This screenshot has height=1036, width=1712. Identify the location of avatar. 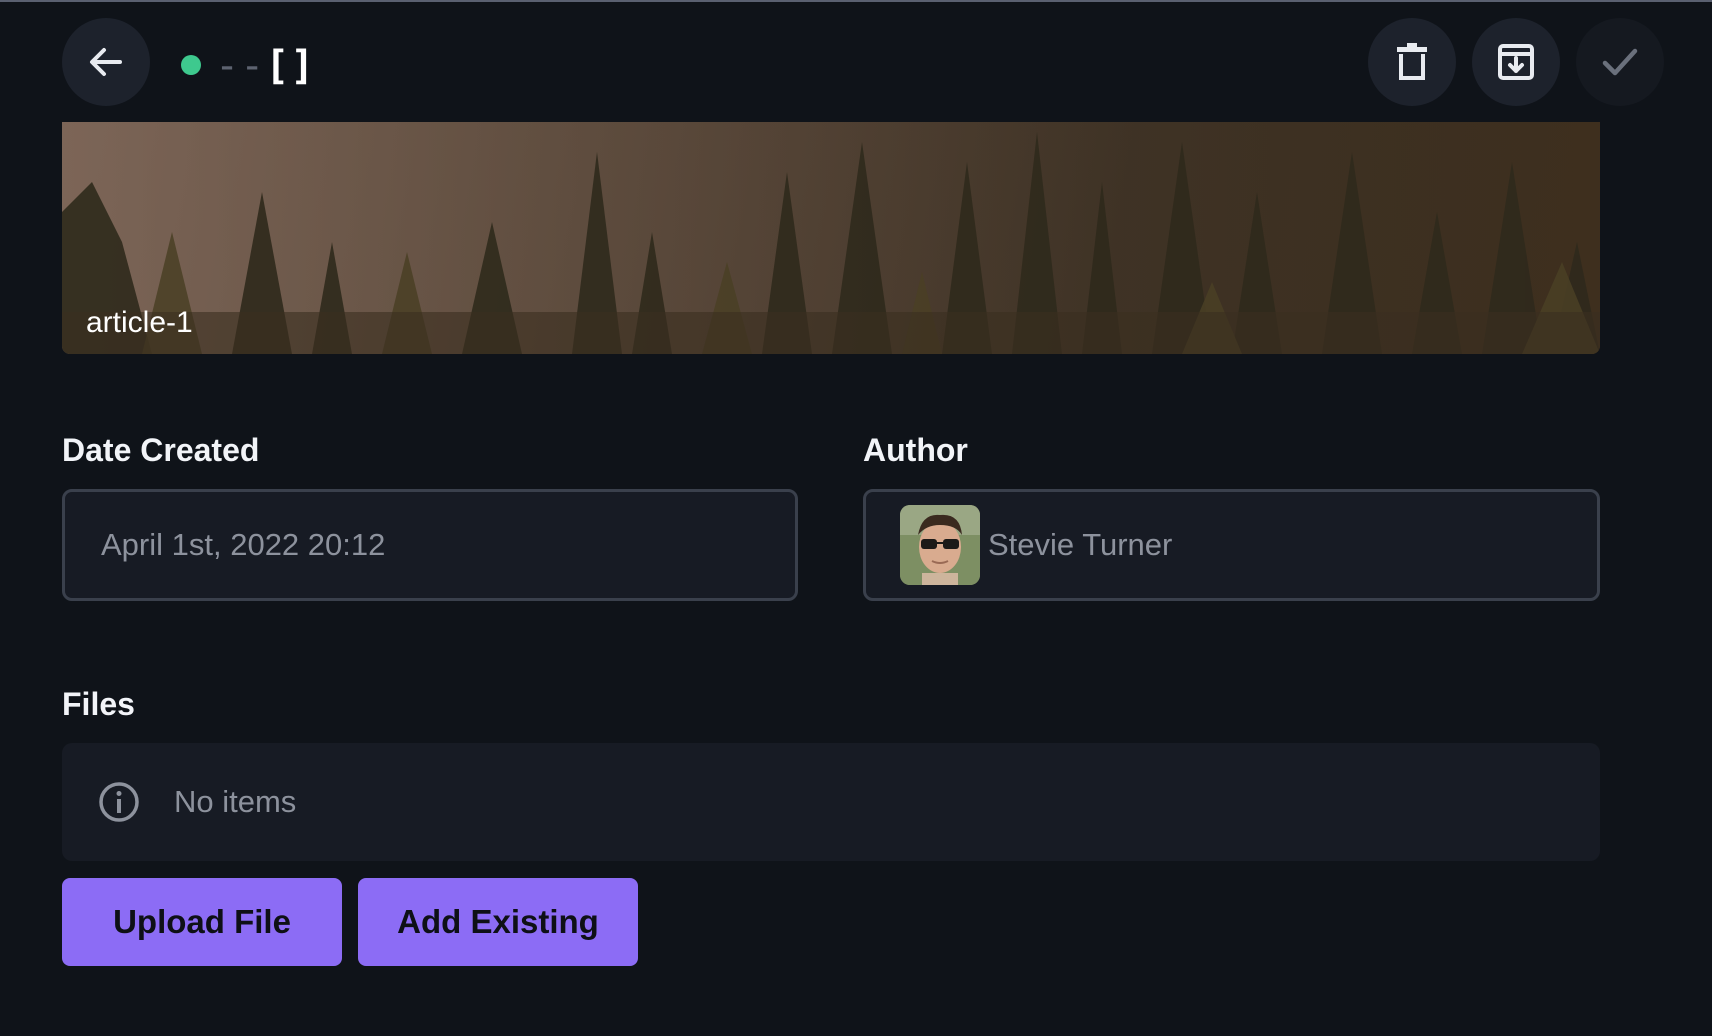
(940, 545).